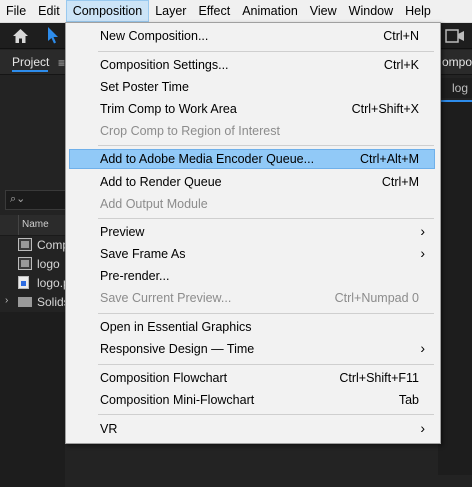 The height and width of the screenshot is (487, 472). I want to click on composition-viewer, so click(455, 288).